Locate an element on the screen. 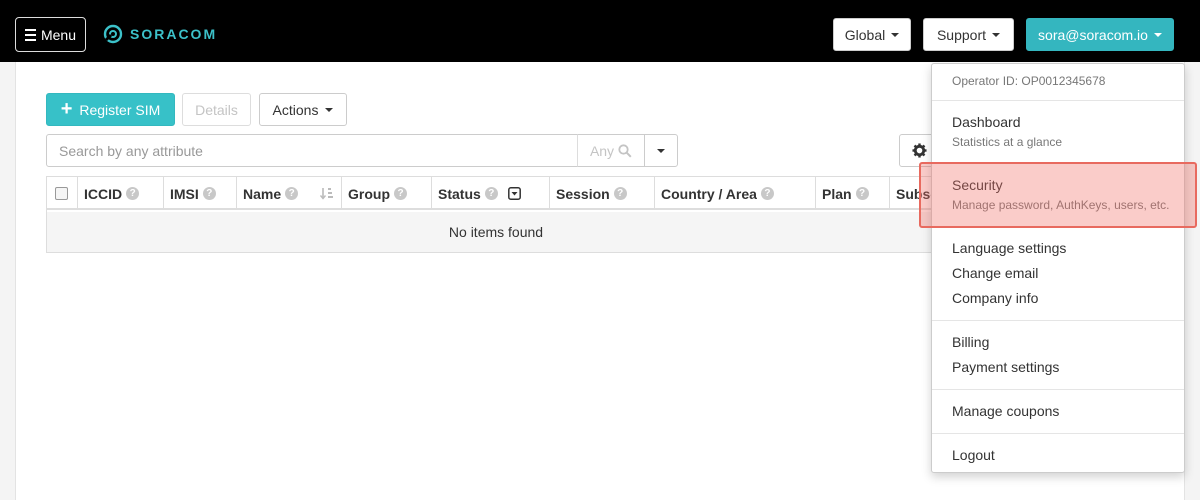 The width and height of the screenshot is (1200, 500). column-label: Status is located at coordinates (459, 193).